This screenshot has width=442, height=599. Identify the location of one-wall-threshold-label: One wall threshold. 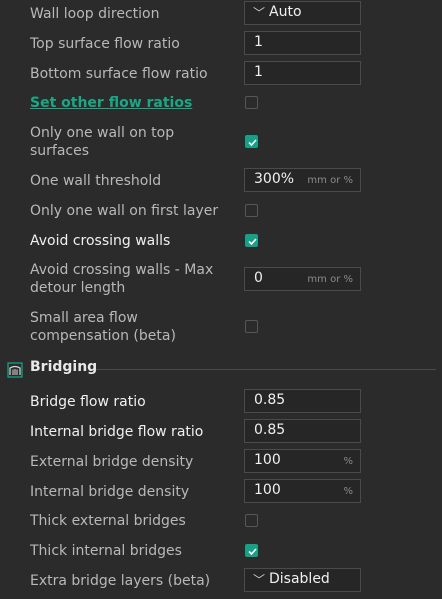
(96, 181).